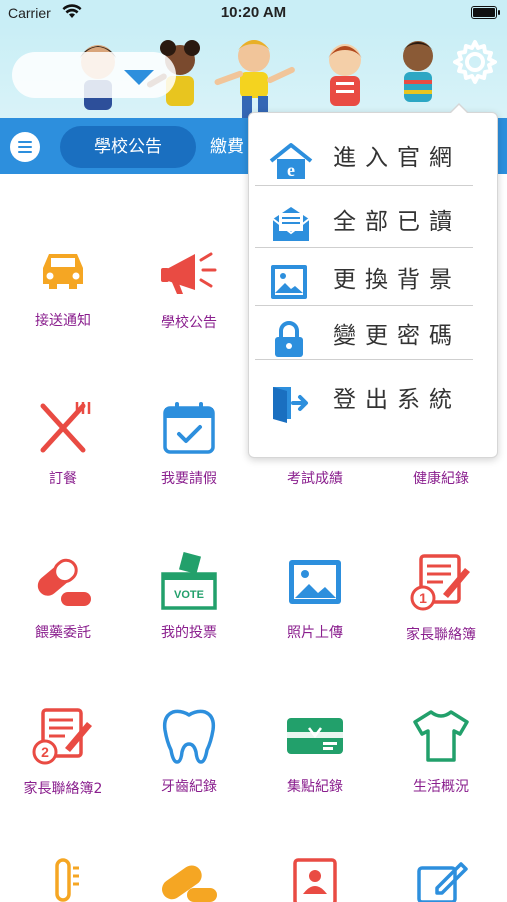  What do you see at coordinates (291, 224) in the screenshot?
I see `mail-read-icon` at bounding box center [291, 224].